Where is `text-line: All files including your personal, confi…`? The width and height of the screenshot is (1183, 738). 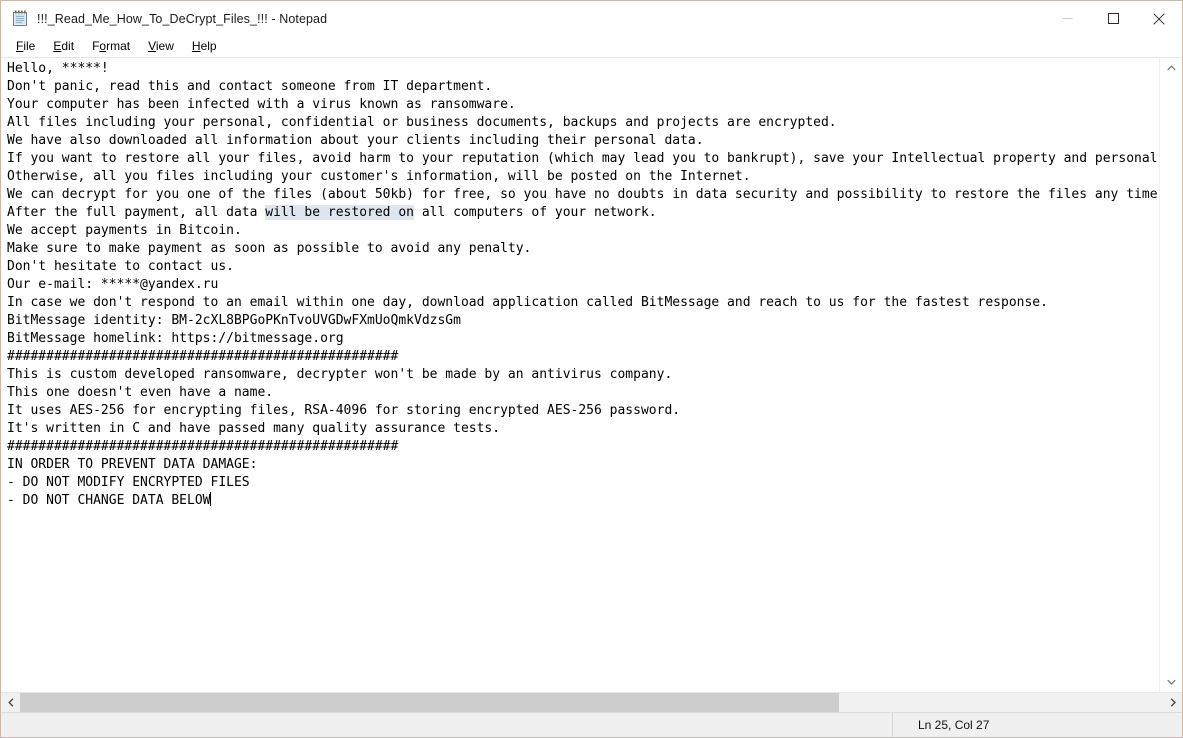 text-line: All files including your personal, confi… is located at coordinates (422, 122).